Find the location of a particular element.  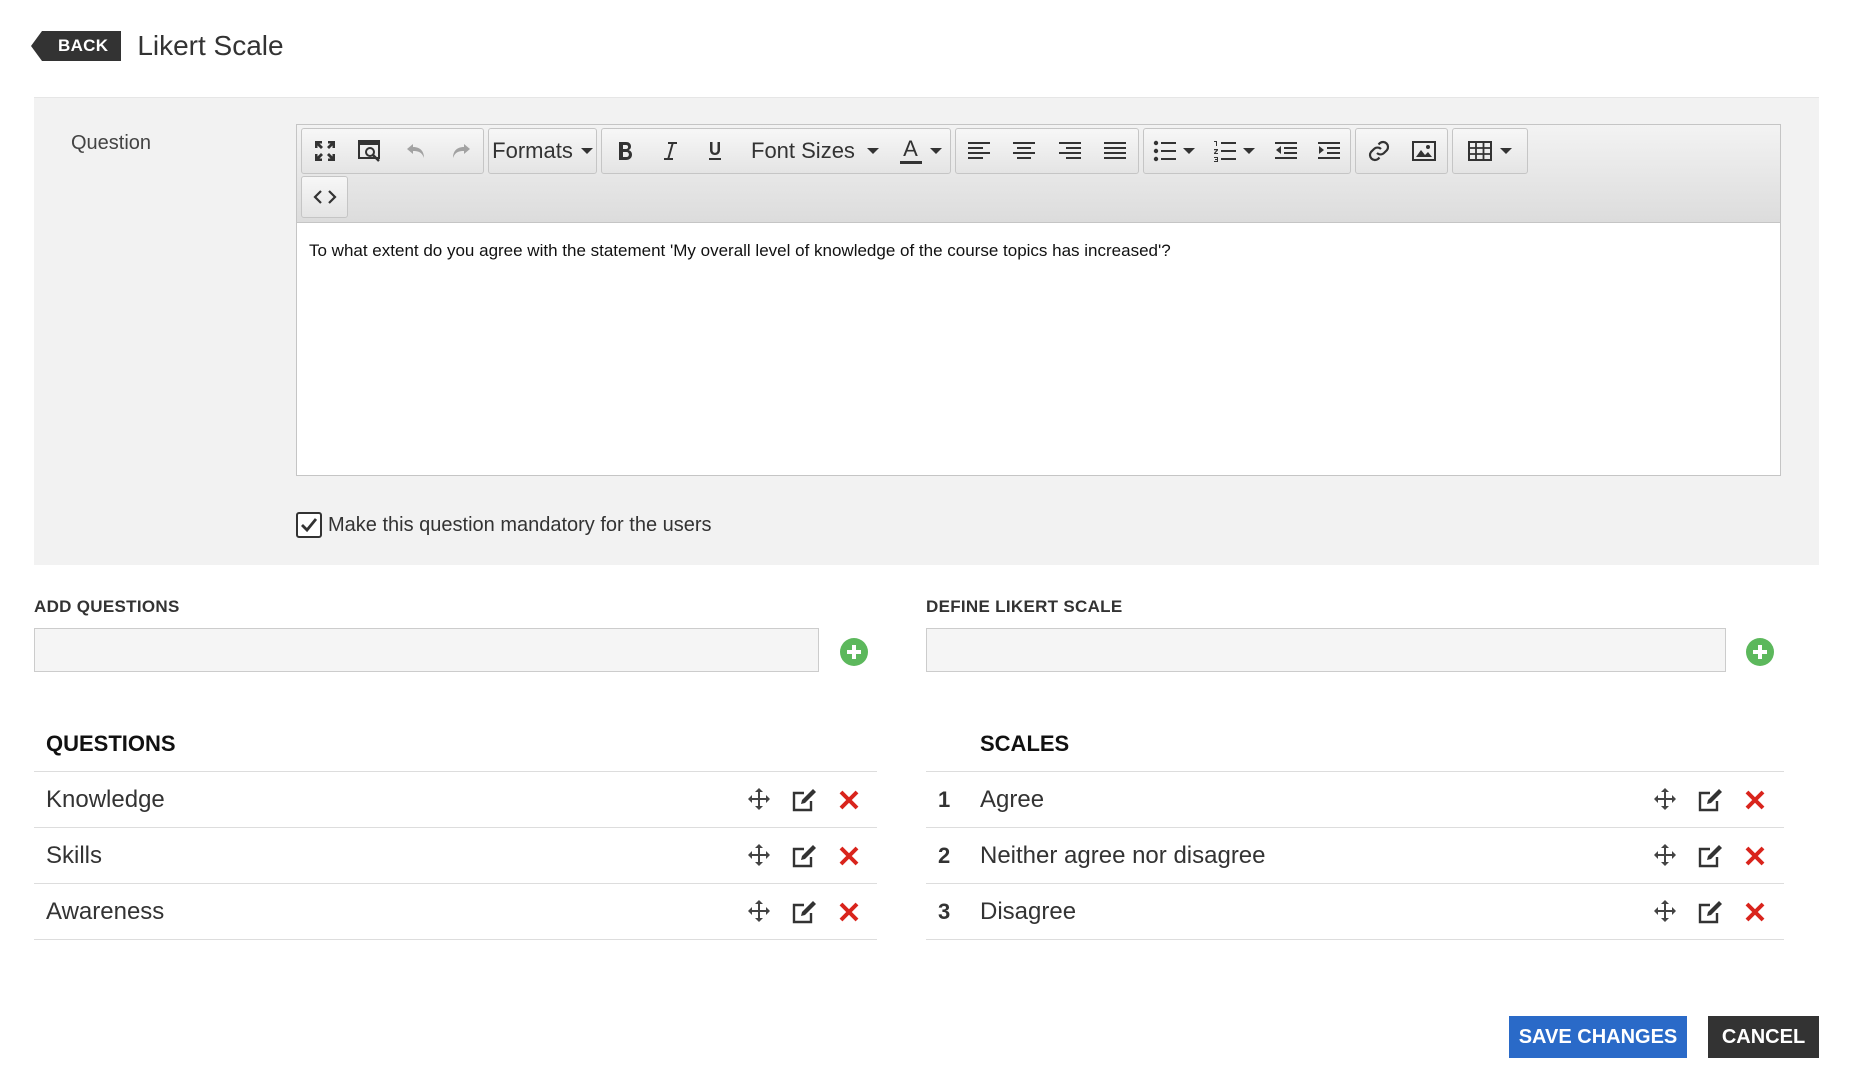

underline-icon is located at coordinates (714, 151).